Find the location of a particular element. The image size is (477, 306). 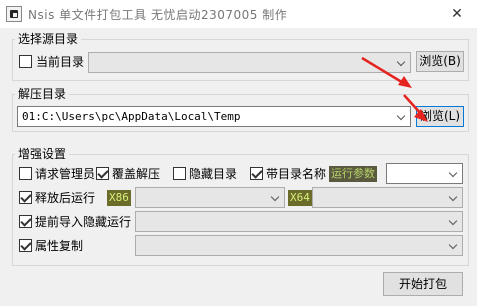

overwrite-extract-label: 覆盖解压 is located at coordinates (136, 174).